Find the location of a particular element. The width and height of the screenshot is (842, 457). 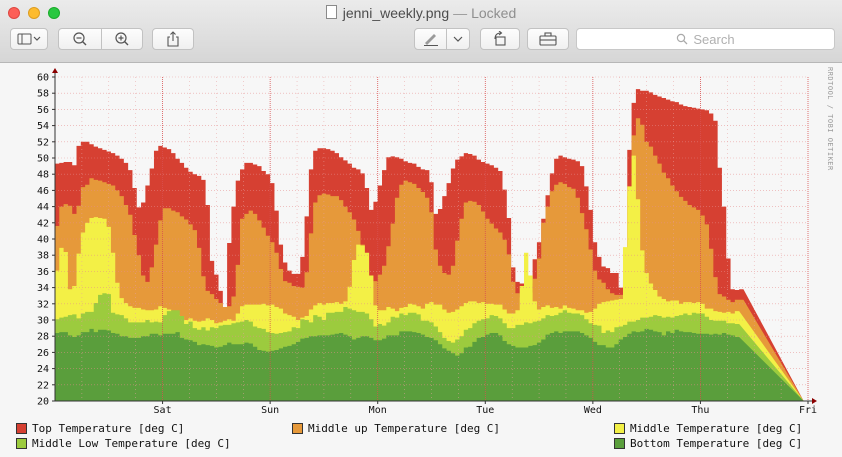

legend-swatch-bottom is located at coordinates (619, 443).